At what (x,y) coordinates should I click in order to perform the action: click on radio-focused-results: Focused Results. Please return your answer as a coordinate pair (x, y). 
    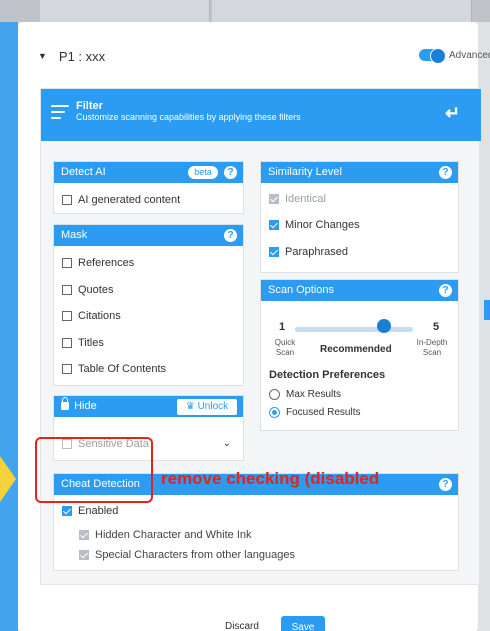
    Looking at the image, I should click on (314, 412).